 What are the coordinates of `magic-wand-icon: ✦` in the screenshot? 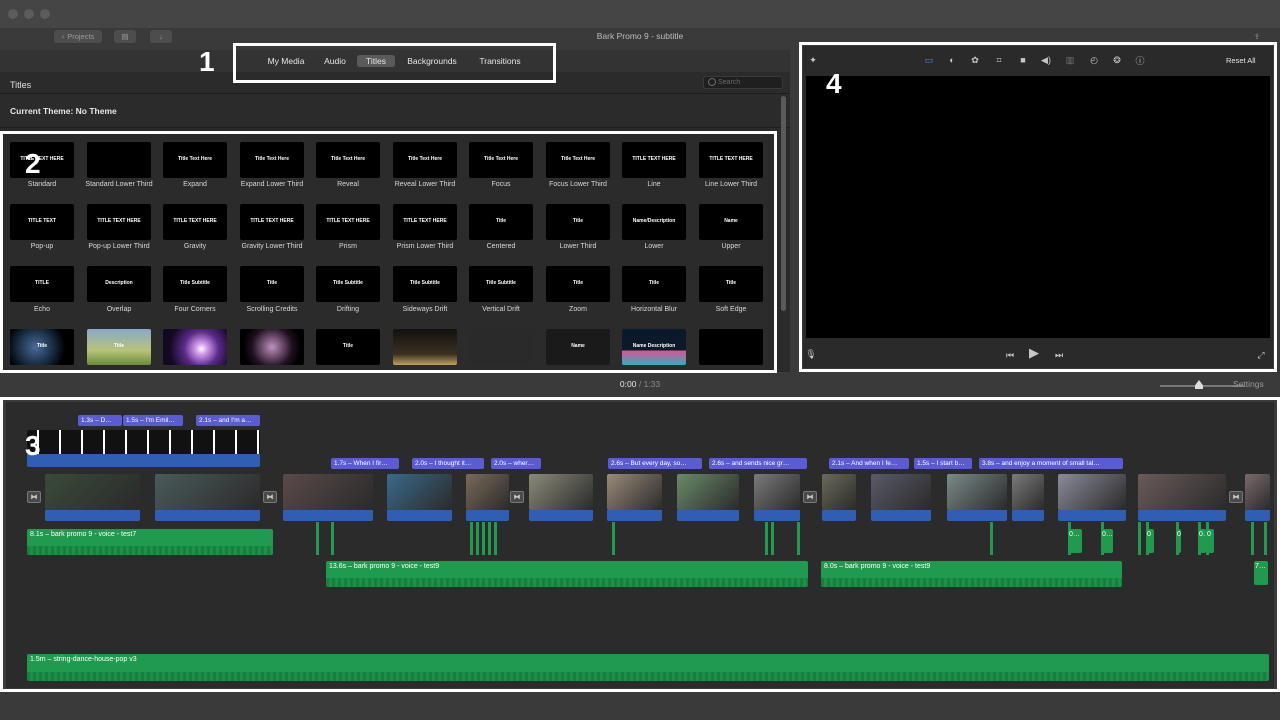 It's located at (813, 60).